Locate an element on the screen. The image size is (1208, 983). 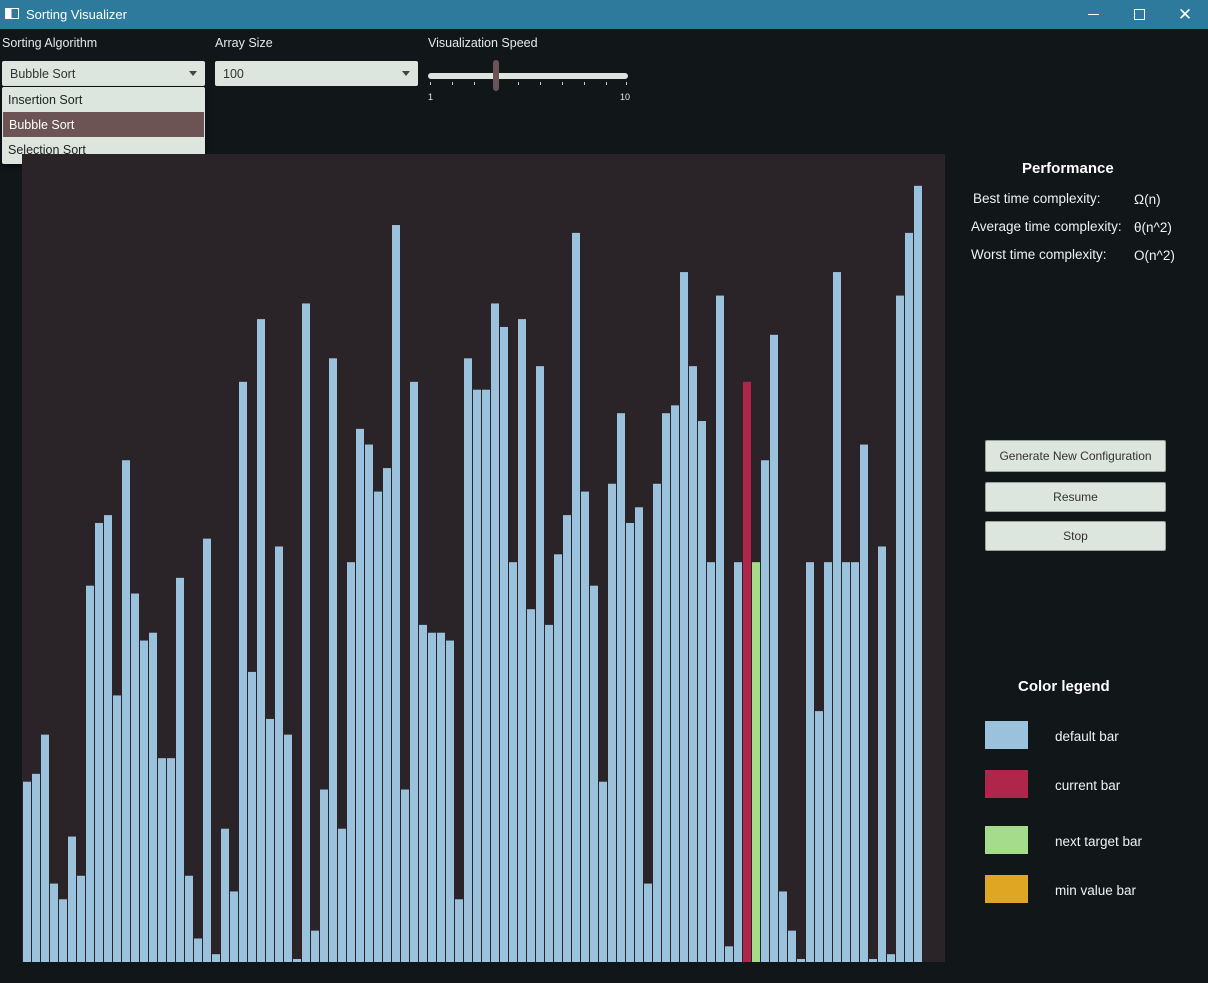
close-button: ✕ is located at coordinates (1185, 14).